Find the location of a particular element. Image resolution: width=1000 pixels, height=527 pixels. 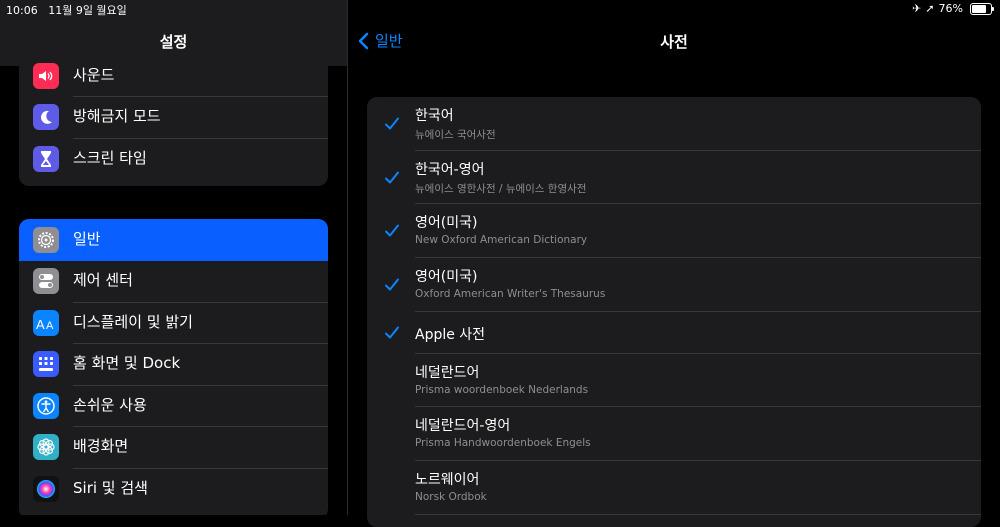

flower-icon is located at coordinates (46, 447).